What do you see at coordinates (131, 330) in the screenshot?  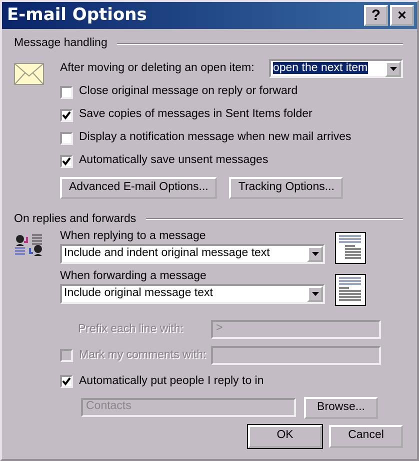 I see `field-label: Prefix each line with:` at bounding box center [131, 330].